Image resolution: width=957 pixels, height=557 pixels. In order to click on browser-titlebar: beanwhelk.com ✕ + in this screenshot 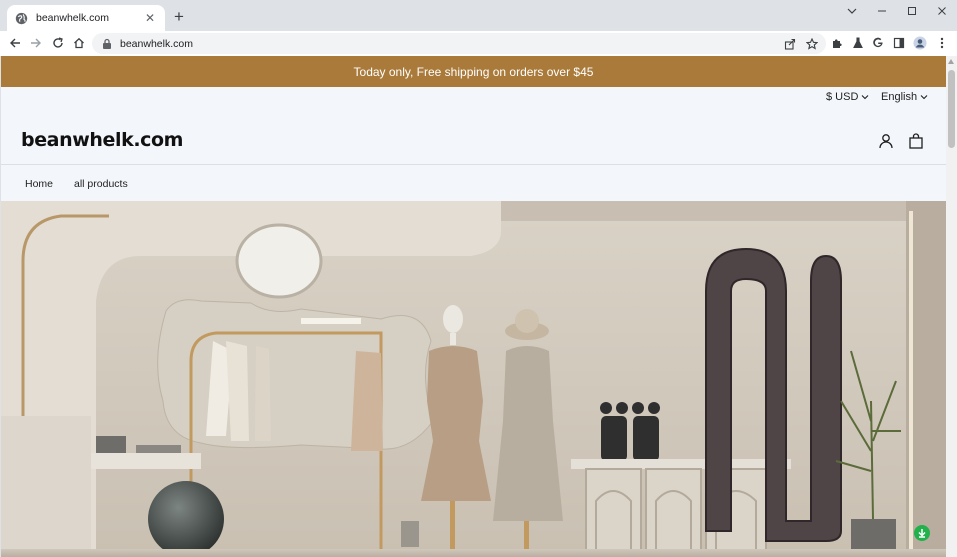, I will do `click(478, 15)`.